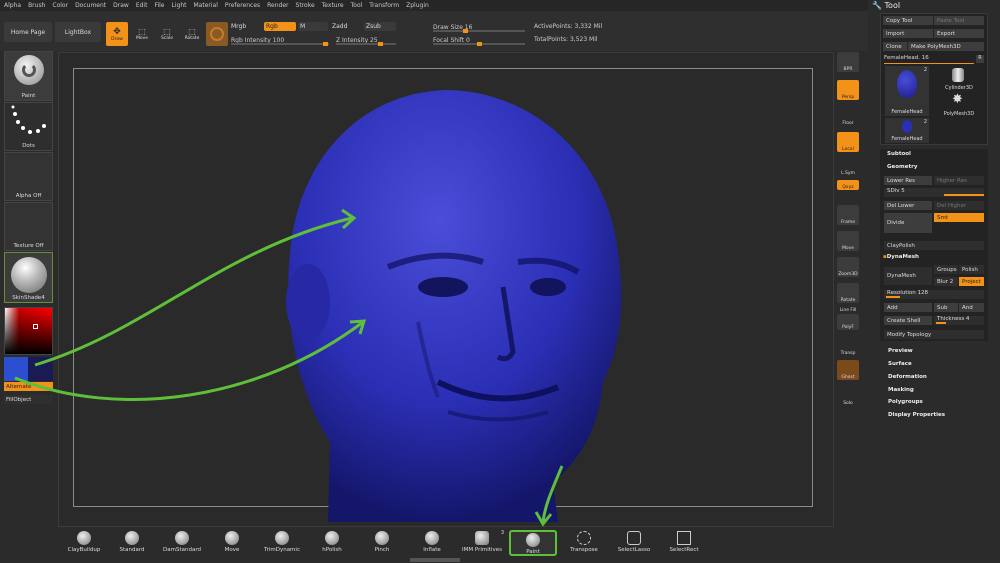  I want to click on line-fill-button: Line Fill, so click(848, 309).